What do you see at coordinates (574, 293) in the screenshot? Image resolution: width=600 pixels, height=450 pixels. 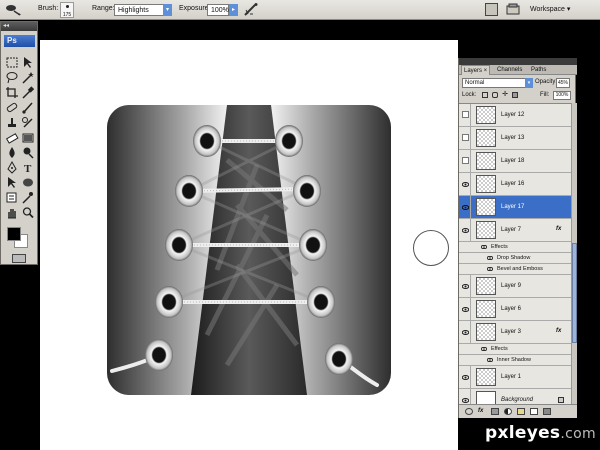 I see `layers-scroll-thumb` at bounding box center [574, 293].